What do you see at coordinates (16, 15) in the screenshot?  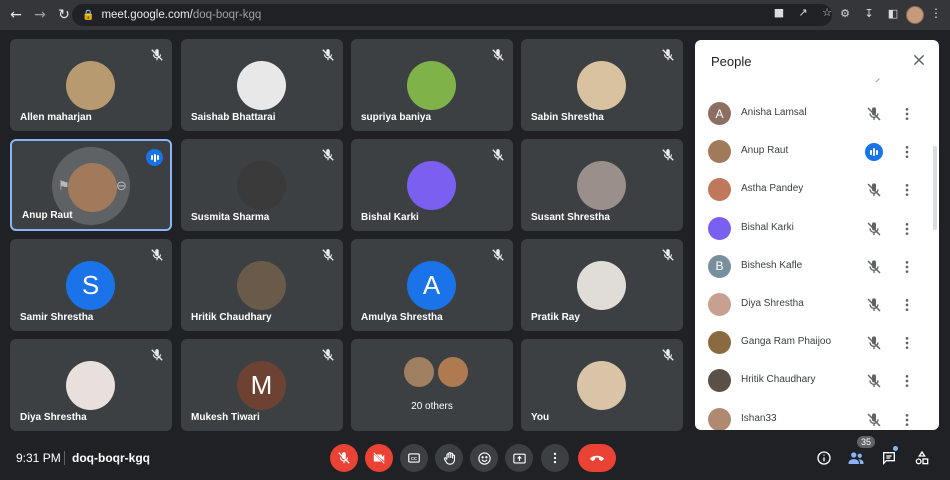 I see `back-arrow-icon: ←` at bounding box center [16, 15].